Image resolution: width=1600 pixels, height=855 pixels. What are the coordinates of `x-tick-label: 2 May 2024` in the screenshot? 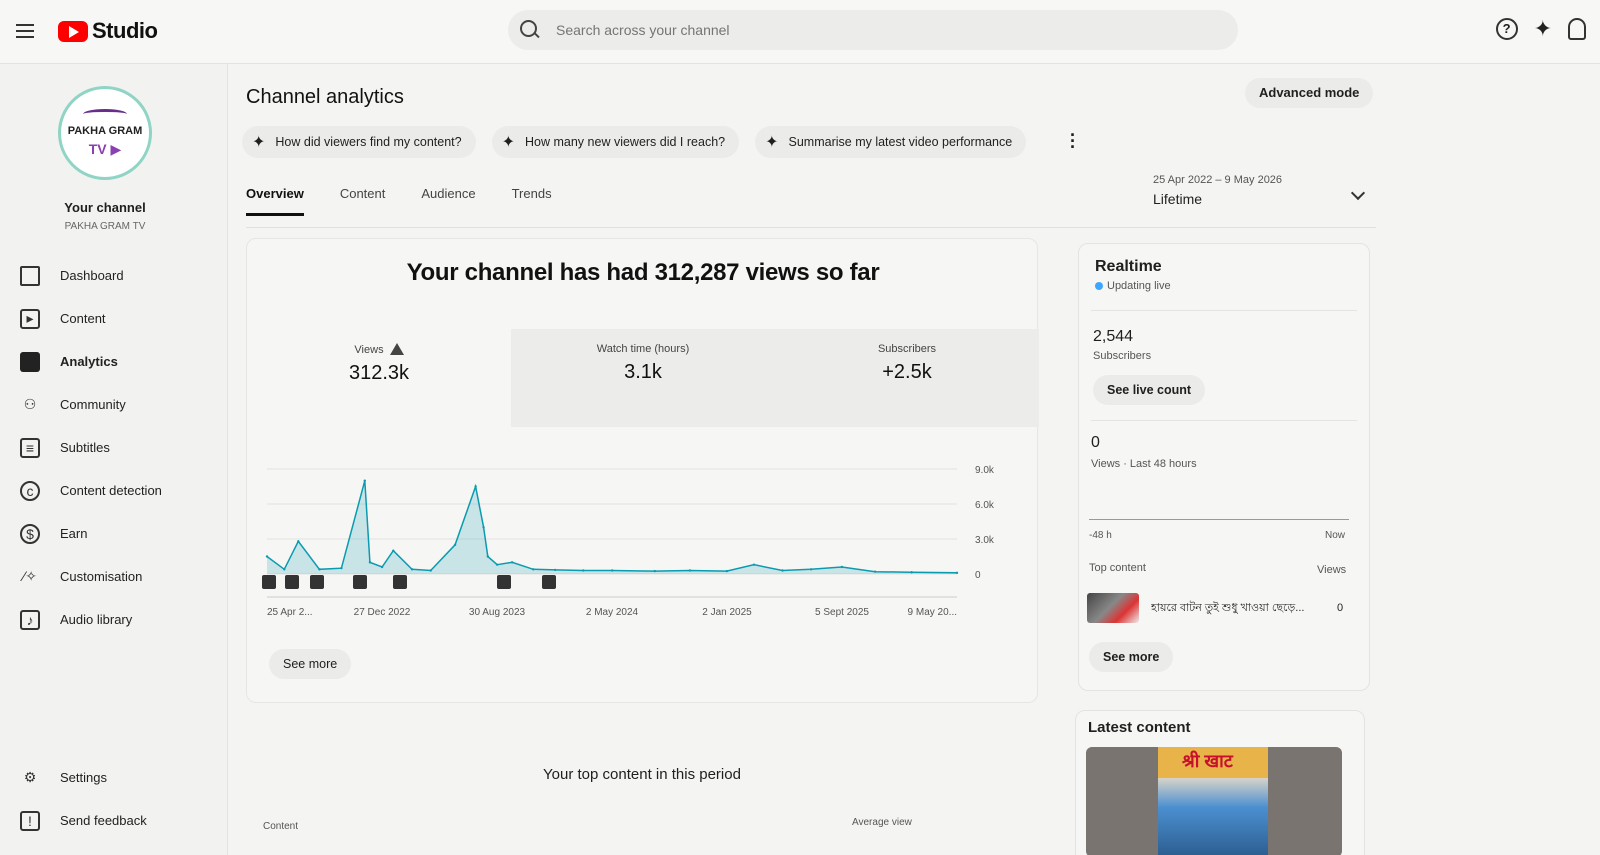 It's located at (612, 612).